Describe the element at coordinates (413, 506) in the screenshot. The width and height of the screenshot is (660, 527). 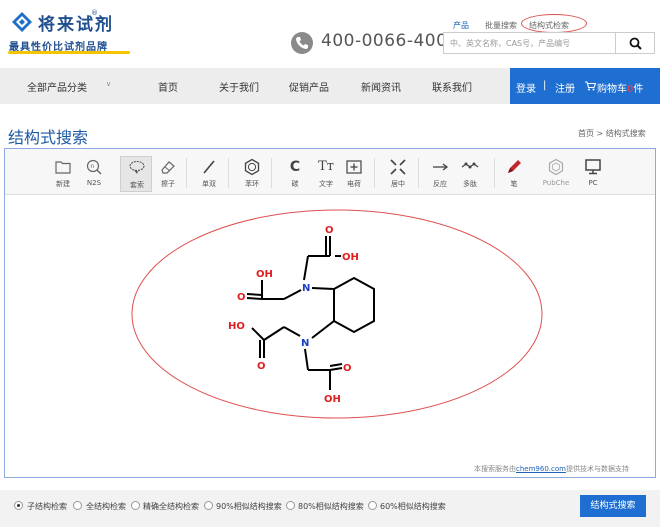
I see `option-label: 60%相似结构搜索` at that location.